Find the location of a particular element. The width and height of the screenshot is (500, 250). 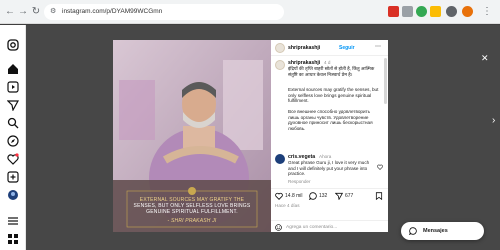

next-post-icon: › is located at coordinates (493, 120).